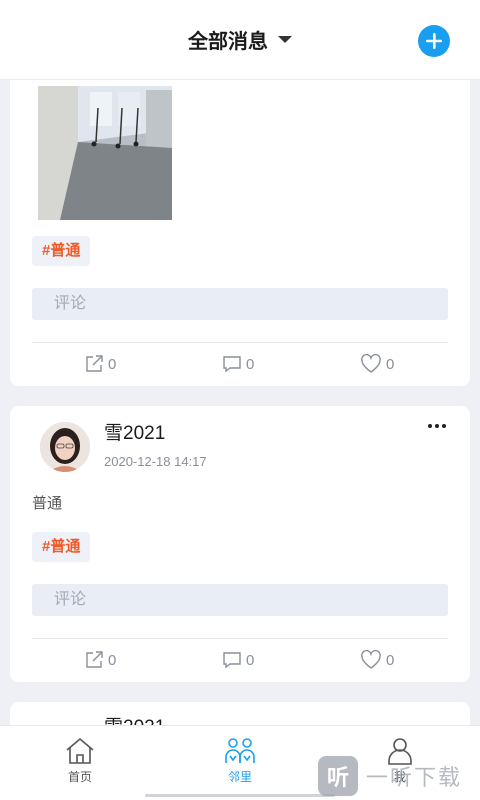 Image resolution: width=480 pixels, height=800 pixels. What do you see at coordinates (79, 777) in the screenshot?
I see `tab-label: 首页` at bounding box center [79, 777].